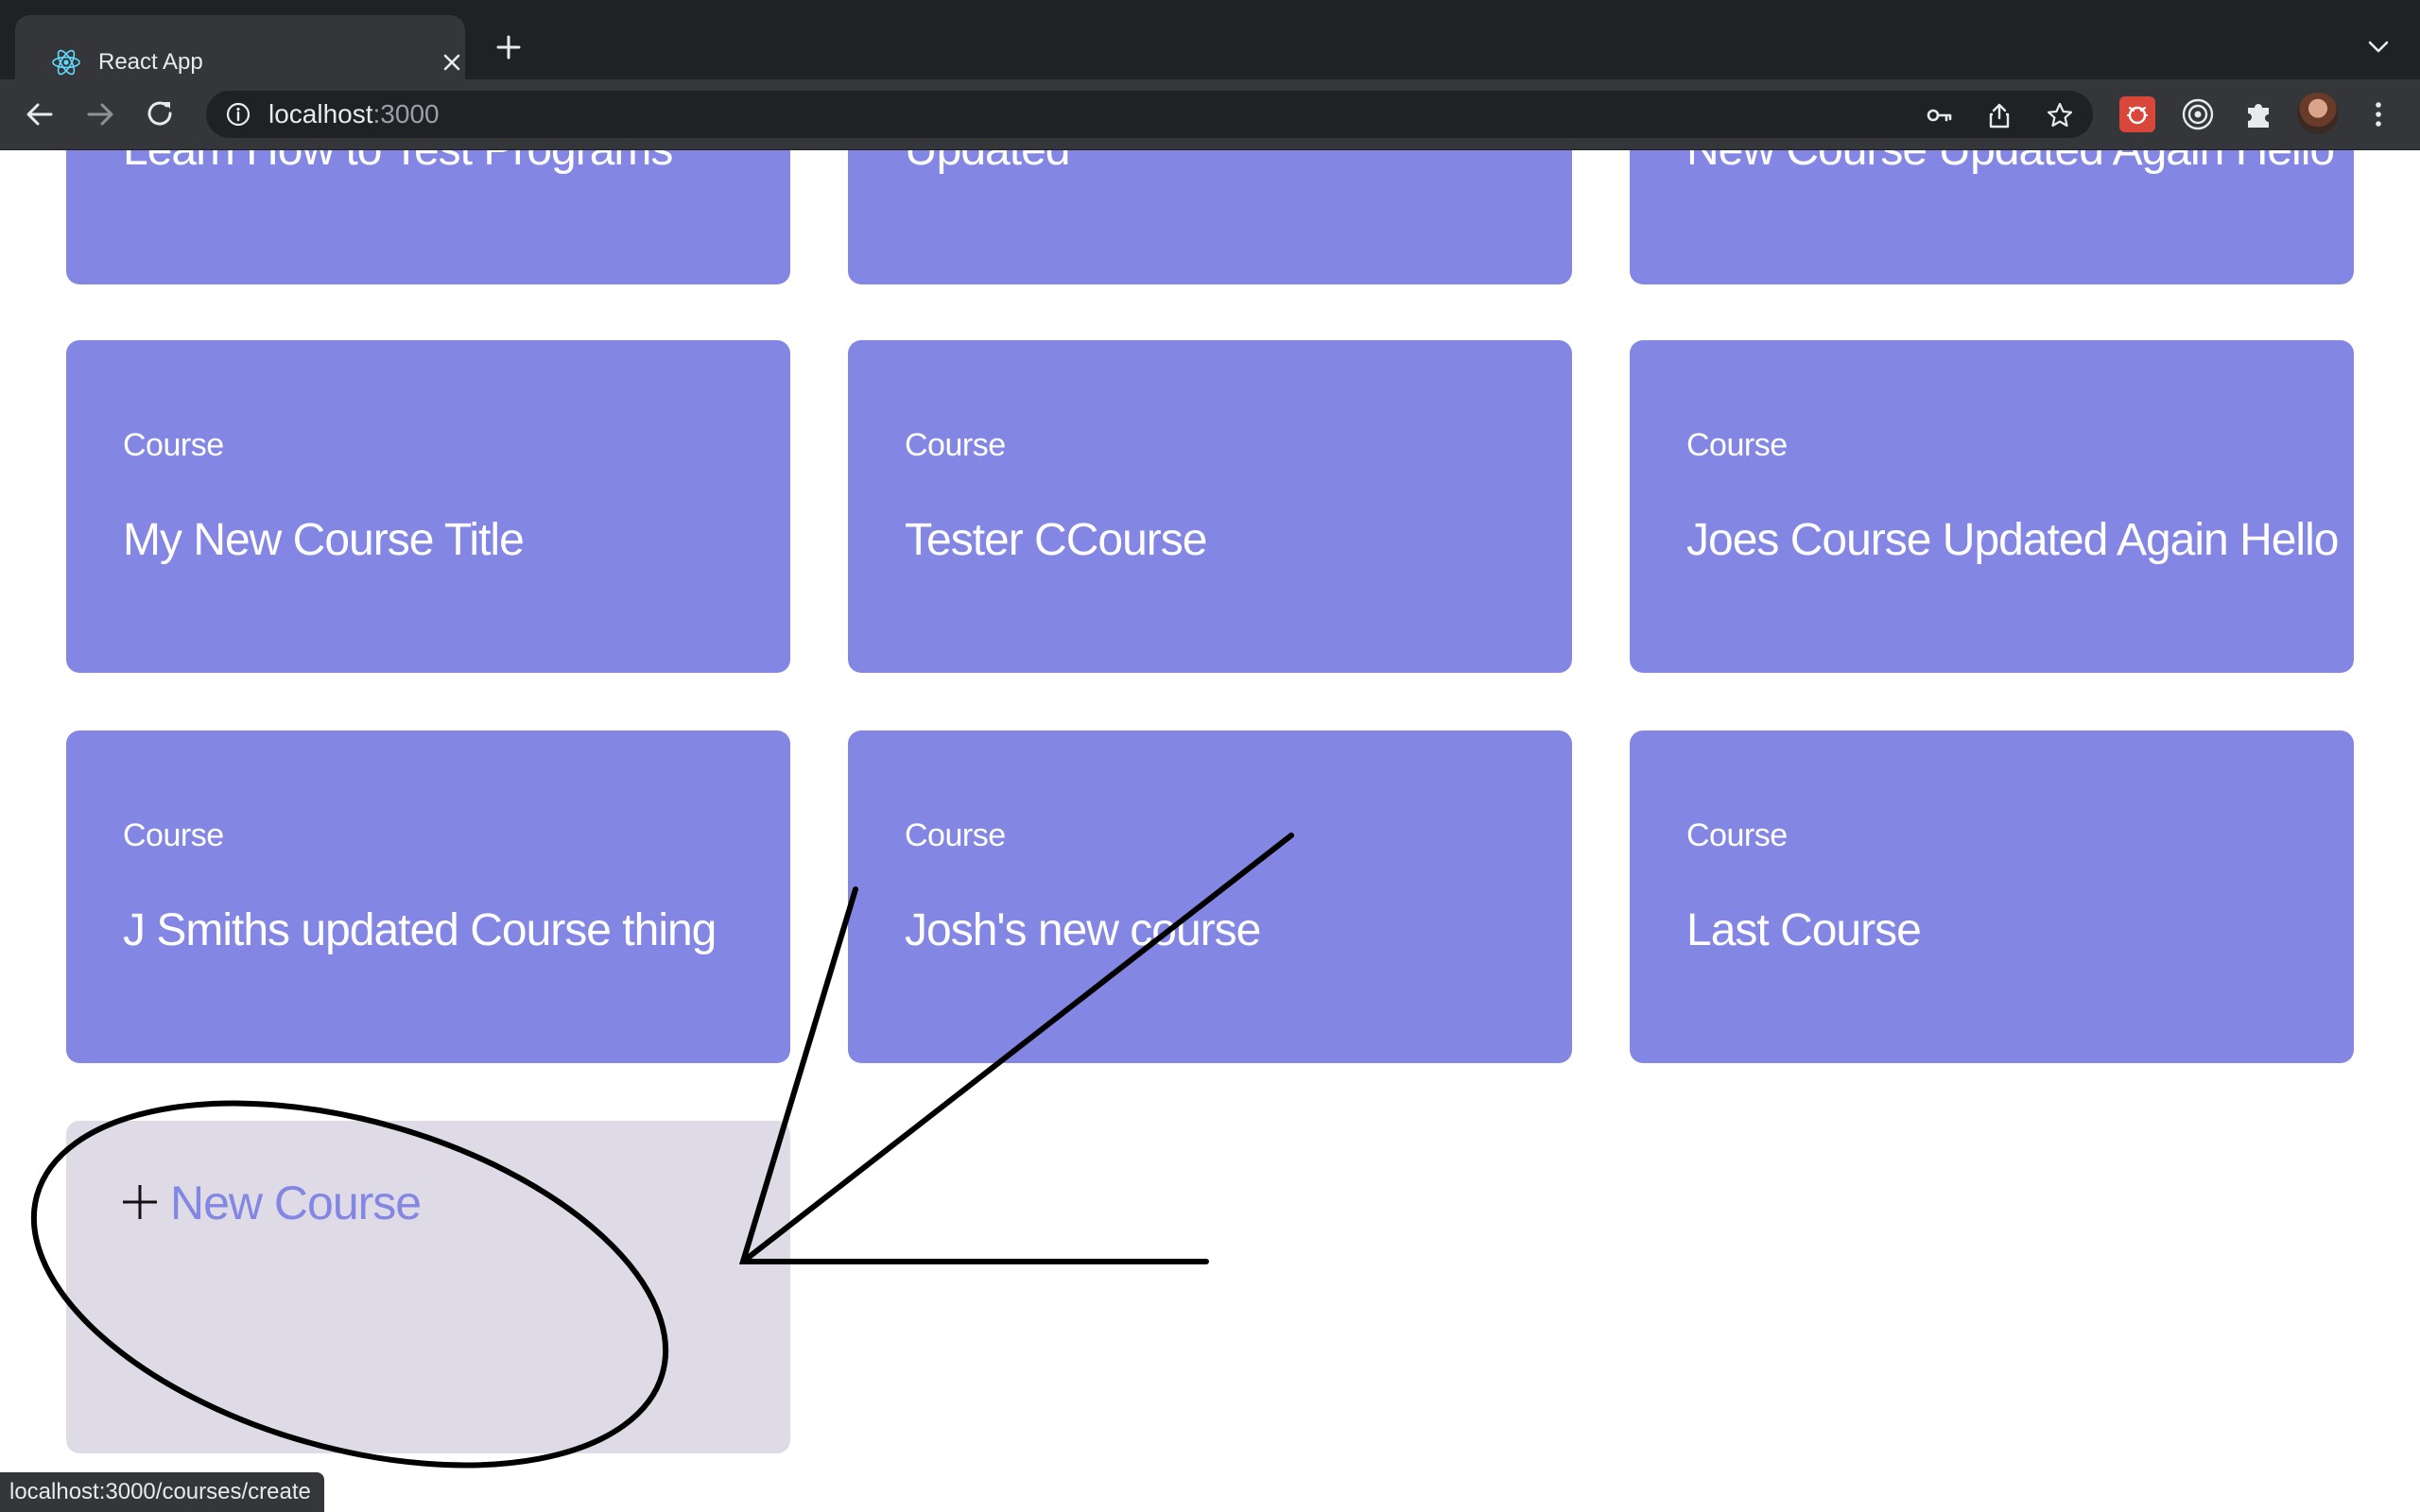 The height and width of the screenshot is (1512, 2420). Describe the element at coordinates (2378, 47) in the screenshot. I see `chevron-down-icon` at that location.